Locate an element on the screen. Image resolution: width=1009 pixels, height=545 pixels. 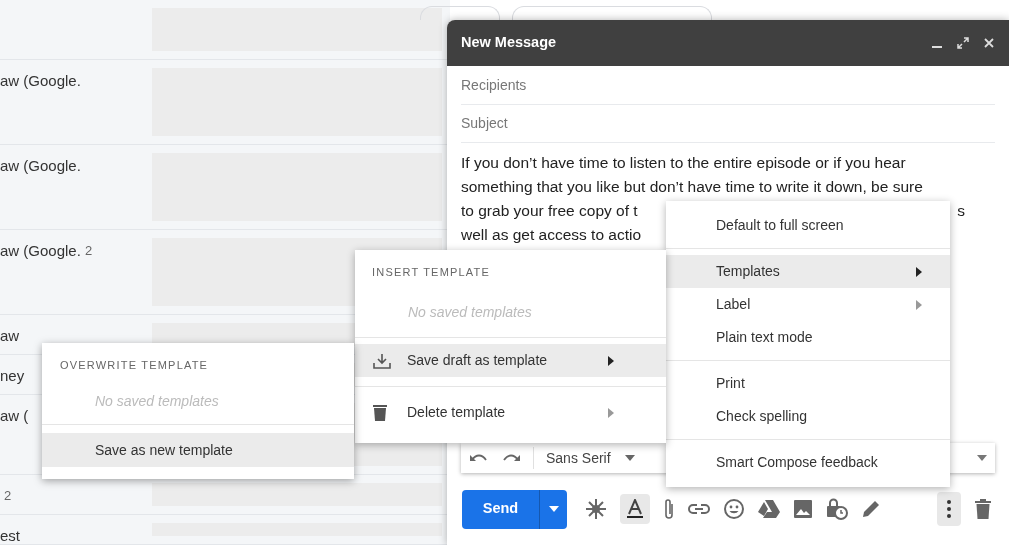
text-color-button is located at coordinates (635, 509).